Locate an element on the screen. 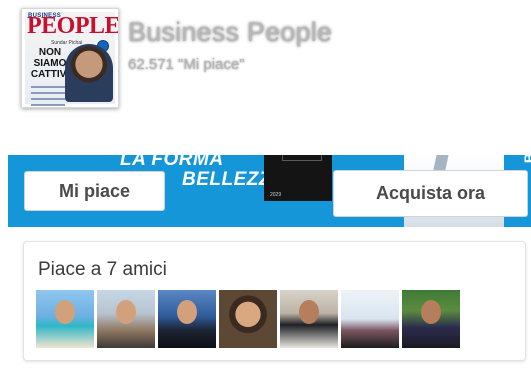 The width and height of the screenshot is (531, 373). banner-frame is located at coordinates (302, 158).